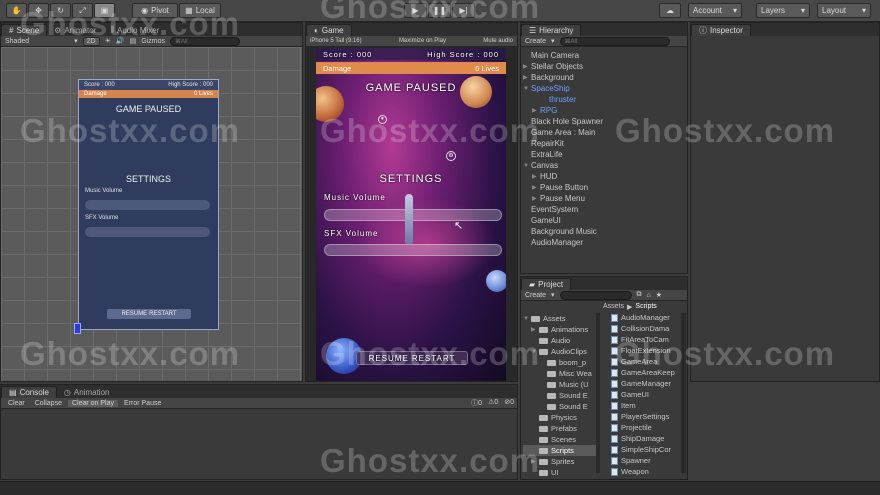 This screenshot has height=495, width=880. Describe the element at coordinates (476, 403) in the screenshot. I see `info-count-toggle: ⓘ0` at that location.